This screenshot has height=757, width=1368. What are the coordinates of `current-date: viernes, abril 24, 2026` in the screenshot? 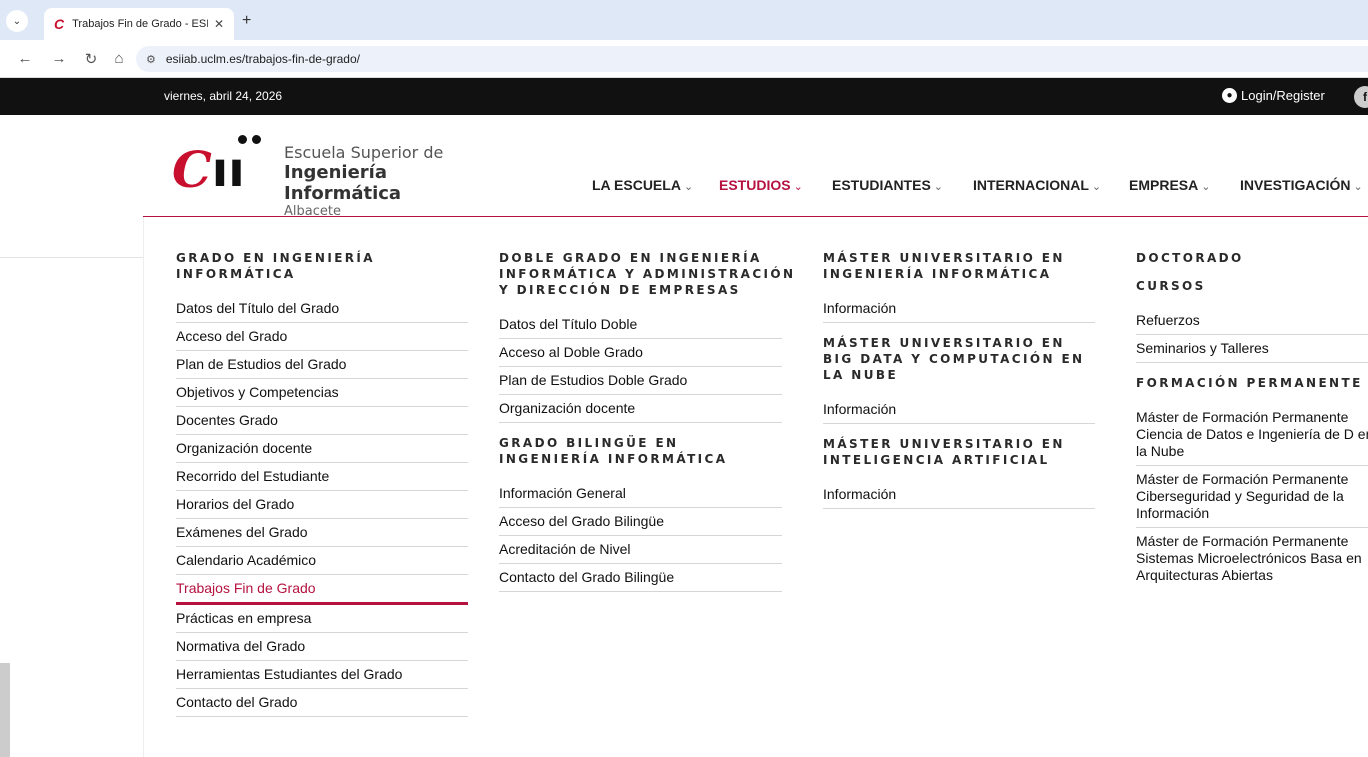 It's located at (223, 96).